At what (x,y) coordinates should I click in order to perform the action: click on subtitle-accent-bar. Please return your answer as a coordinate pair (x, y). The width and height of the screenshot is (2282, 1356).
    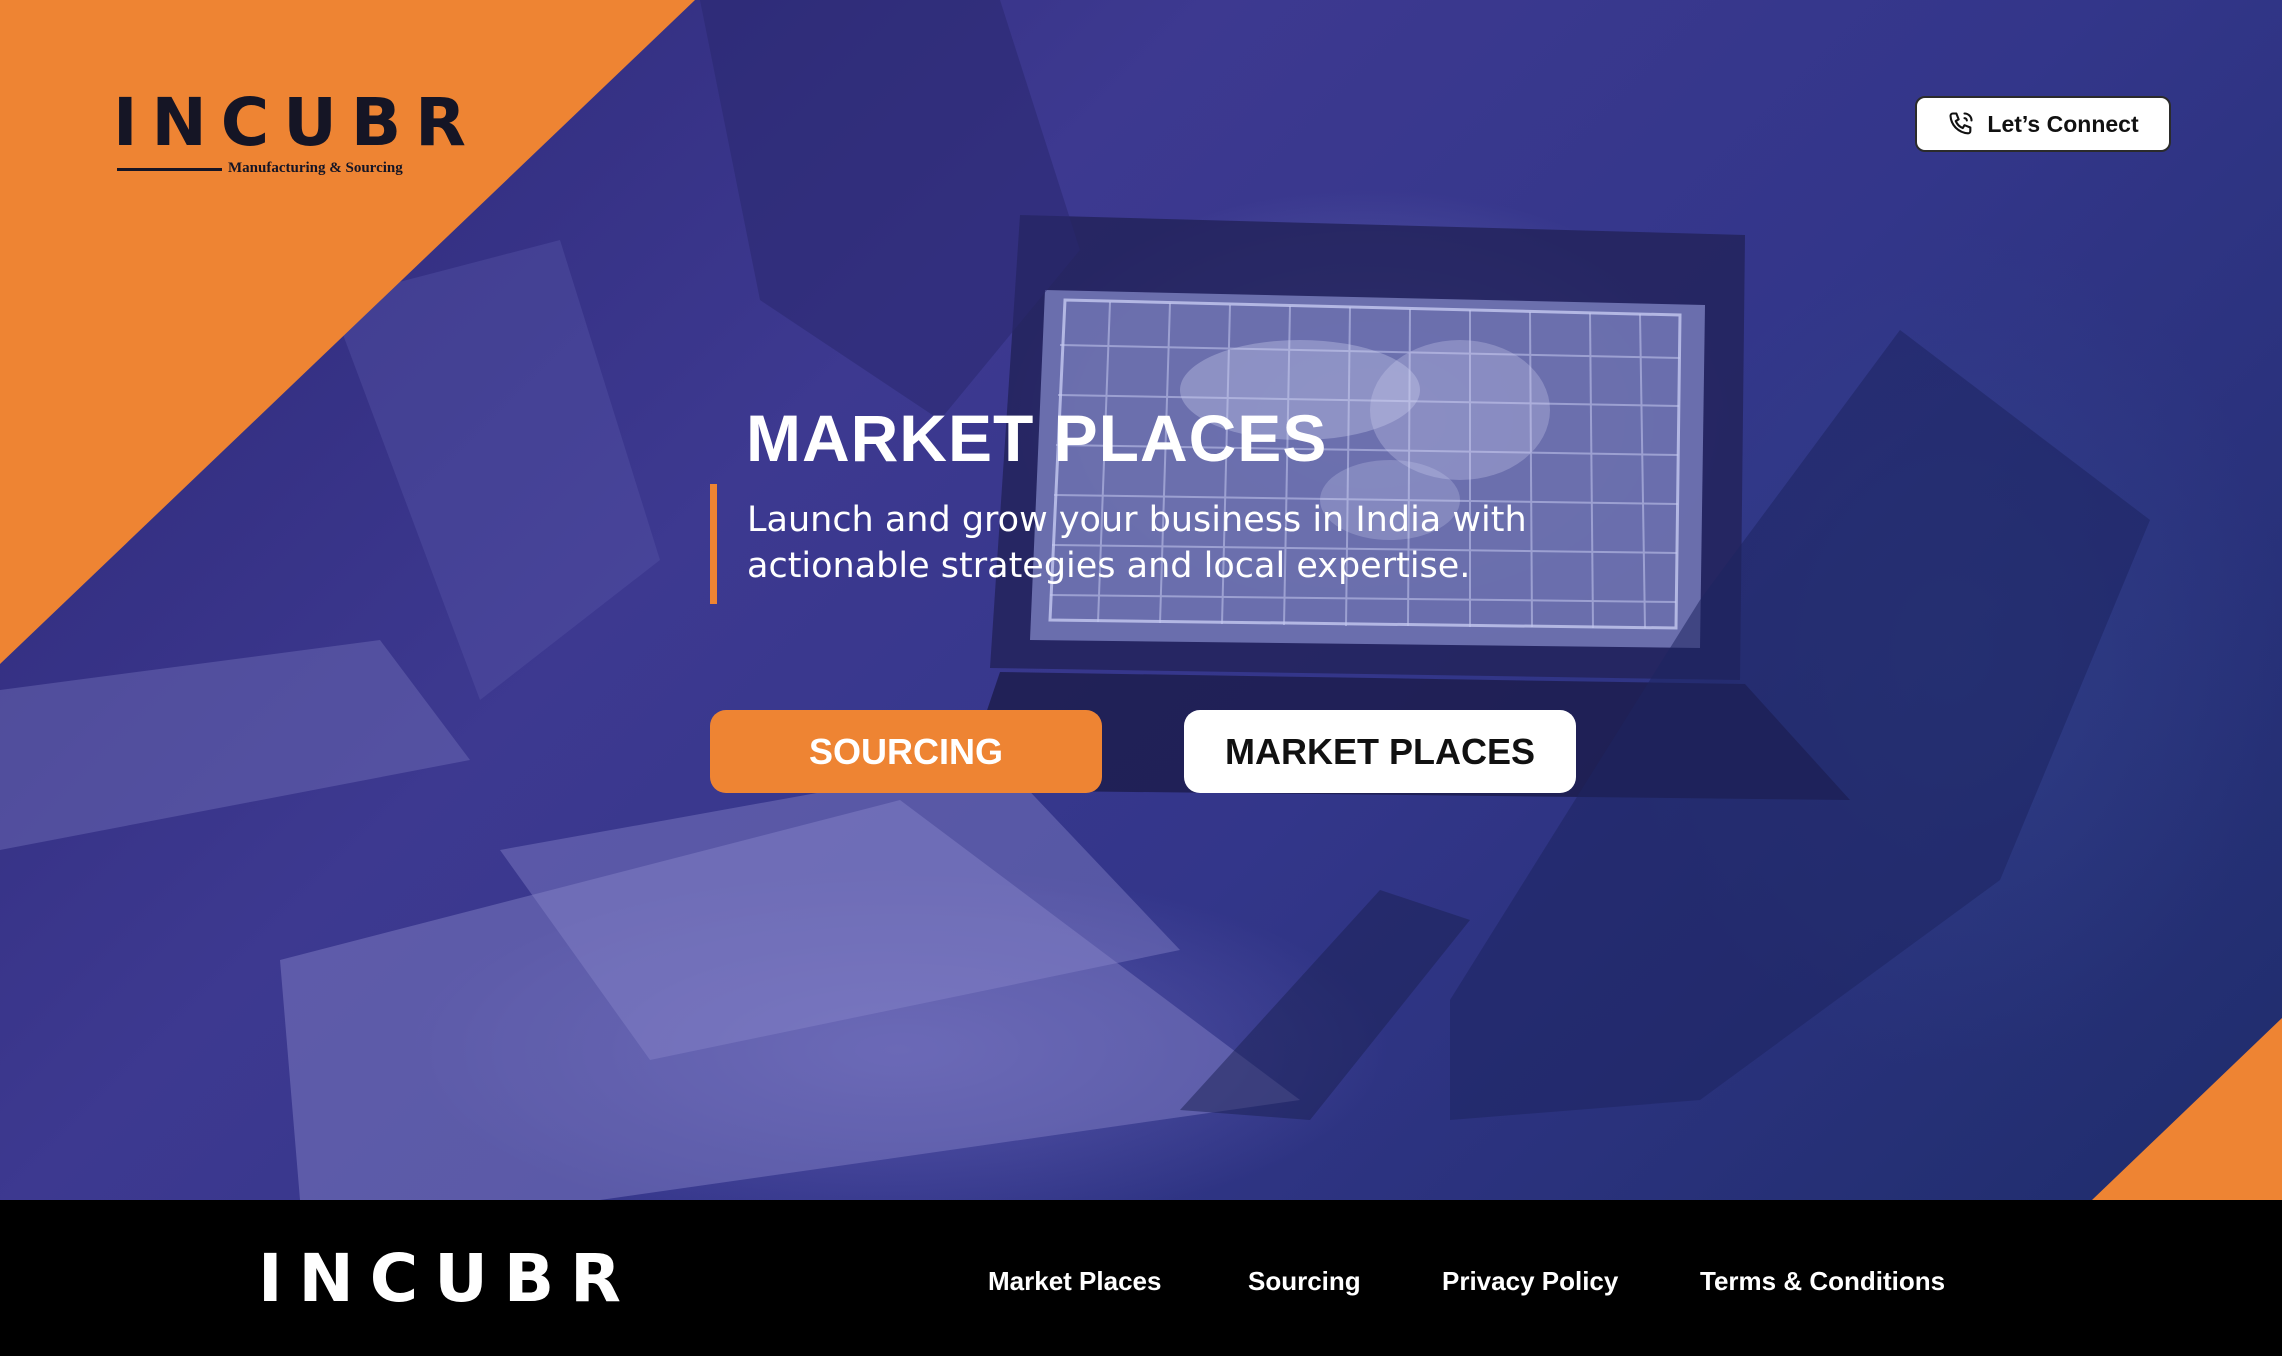
    Looking at the image, I should click on (713, 544).